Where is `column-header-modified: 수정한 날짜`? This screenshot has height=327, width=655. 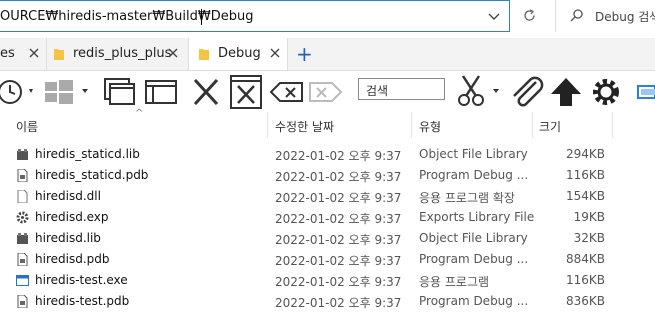
column-header-modified: 수정한 날짜 is located at coordinates (304, 126).